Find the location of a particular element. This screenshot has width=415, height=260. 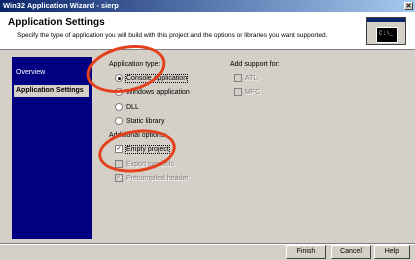

console-prompt: C:\_ is located at coordinates (386, 33).